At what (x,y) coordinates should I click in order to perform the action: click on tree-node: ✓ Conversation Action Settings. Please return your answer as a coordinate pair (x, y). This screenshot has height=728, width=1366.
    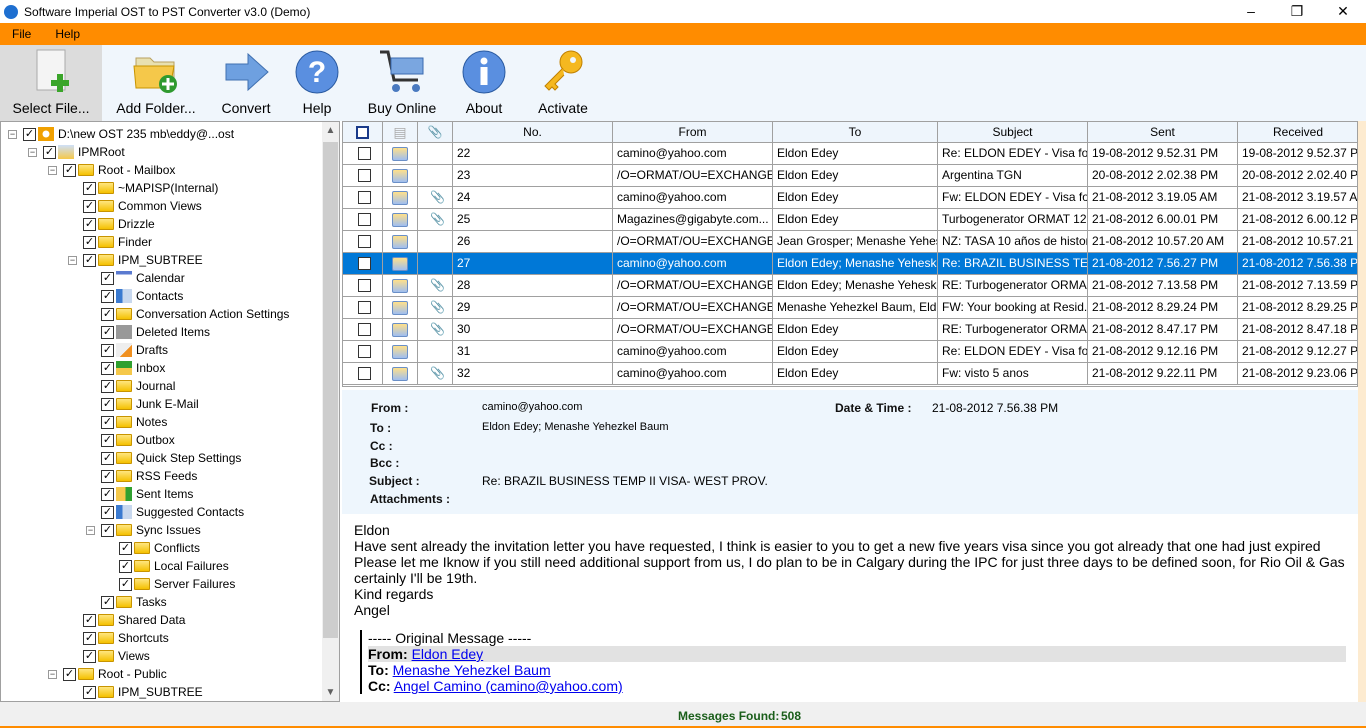
    Looking at the image, I should click on (195, 314).